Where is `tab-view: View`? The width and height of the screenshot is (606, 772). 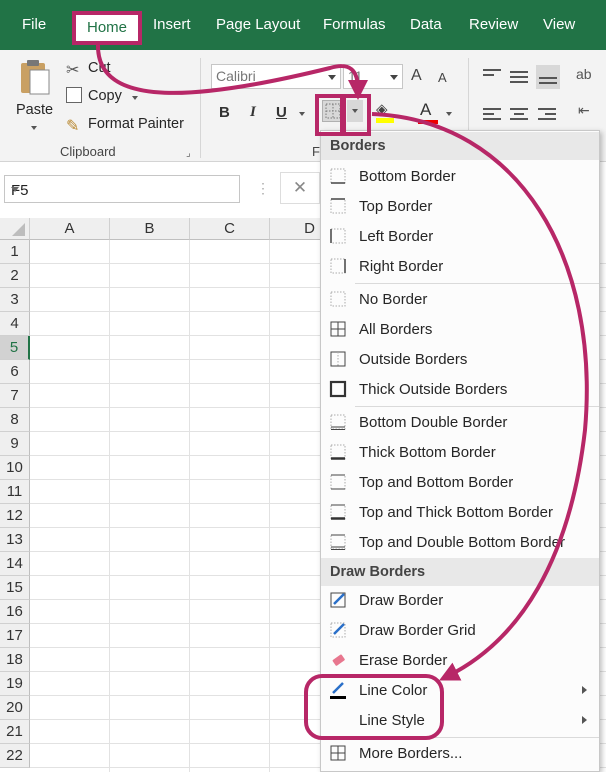
tab-view: View is located at coordinates (559, 24).